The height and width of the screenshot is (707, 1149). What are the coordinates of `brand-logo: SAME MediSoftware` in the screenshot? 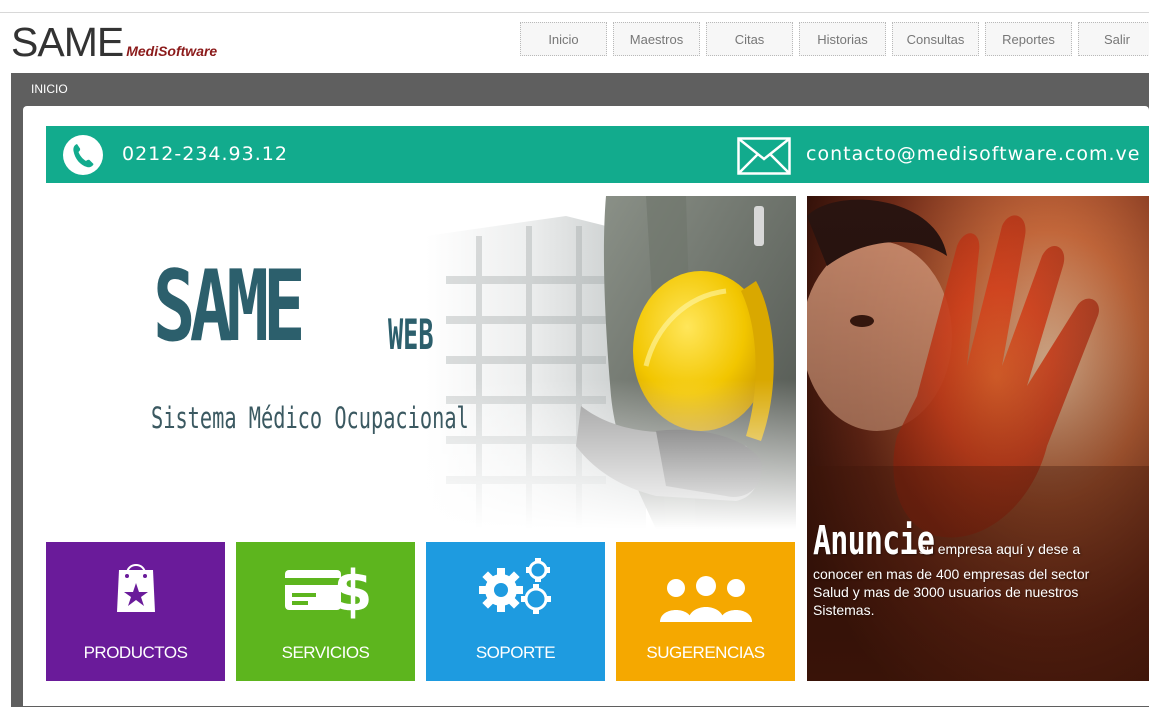 It's located at (114, 42).